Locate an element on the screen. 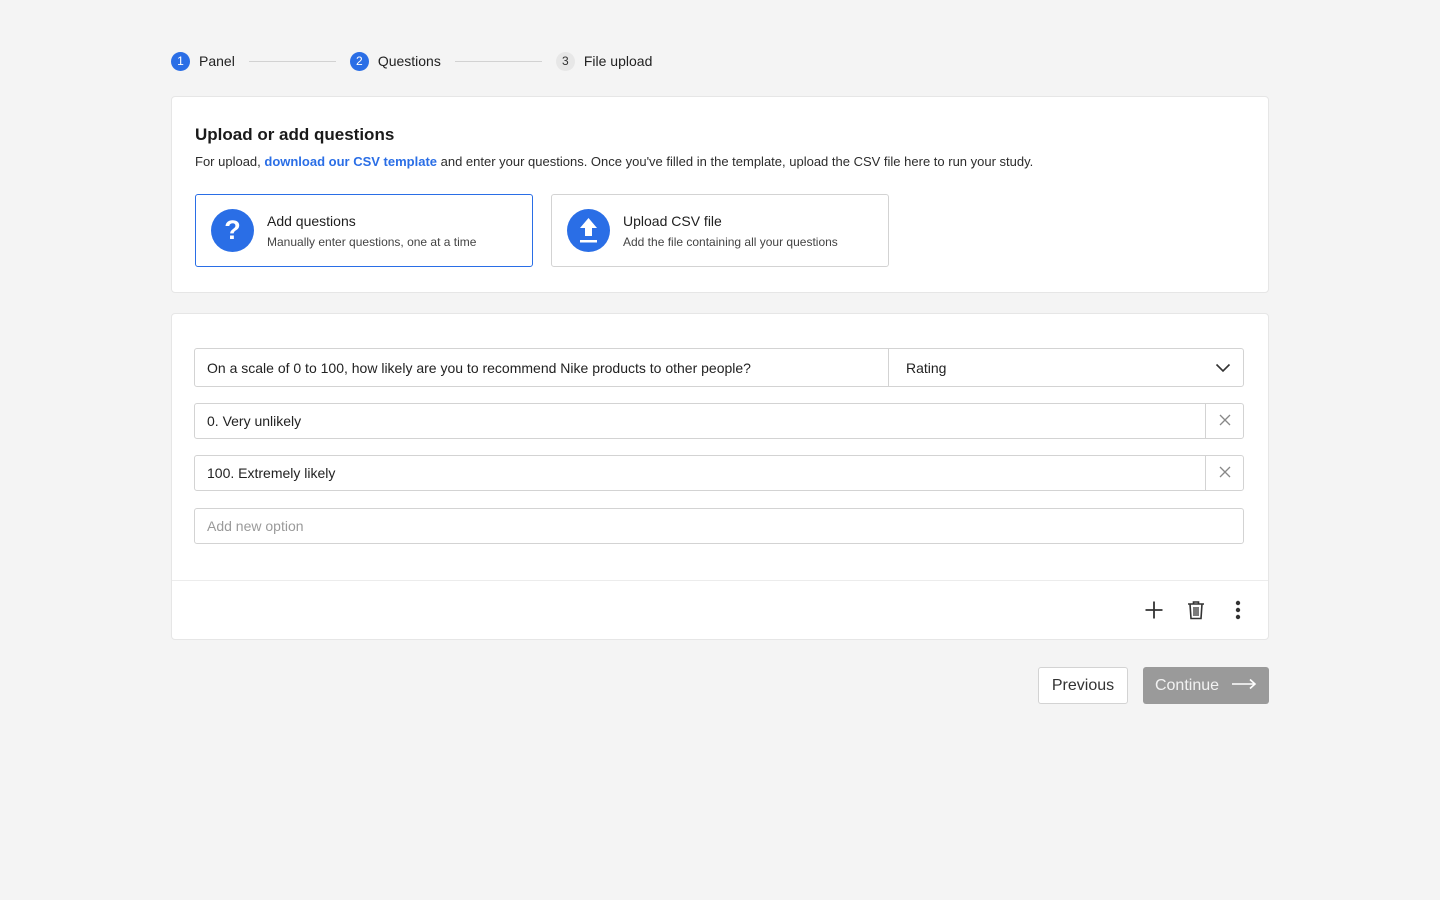 The width and height of the screenshot is (1440, 900). trash-icon is located at coordinates (1196, 610).